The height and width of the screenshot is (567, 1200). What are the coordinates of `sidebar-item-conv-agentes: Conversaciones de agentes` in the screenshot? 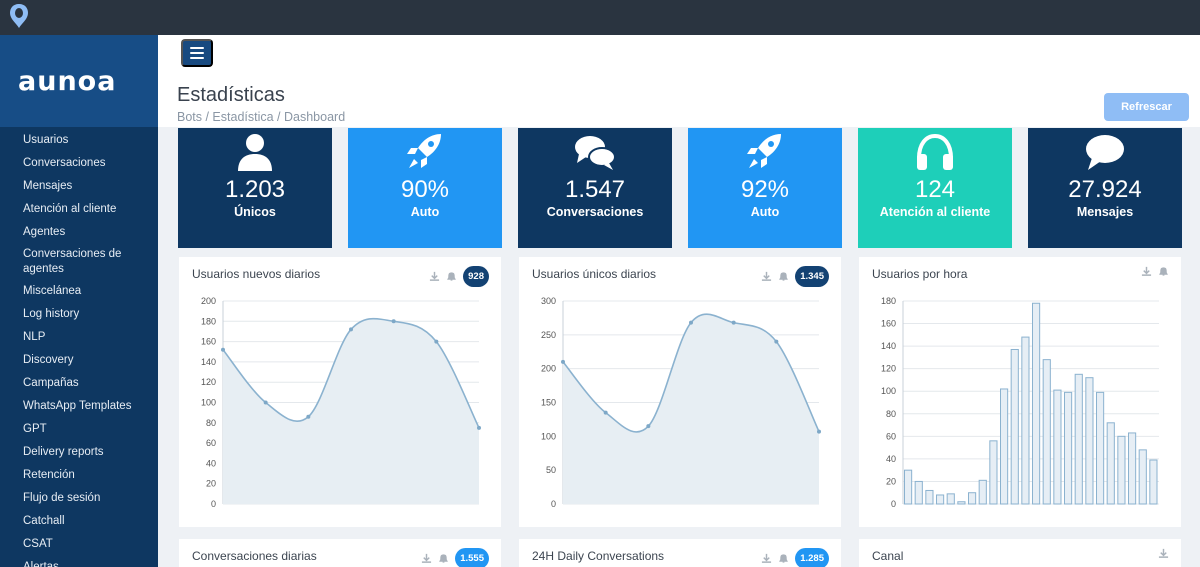 It's located at (79, 262).